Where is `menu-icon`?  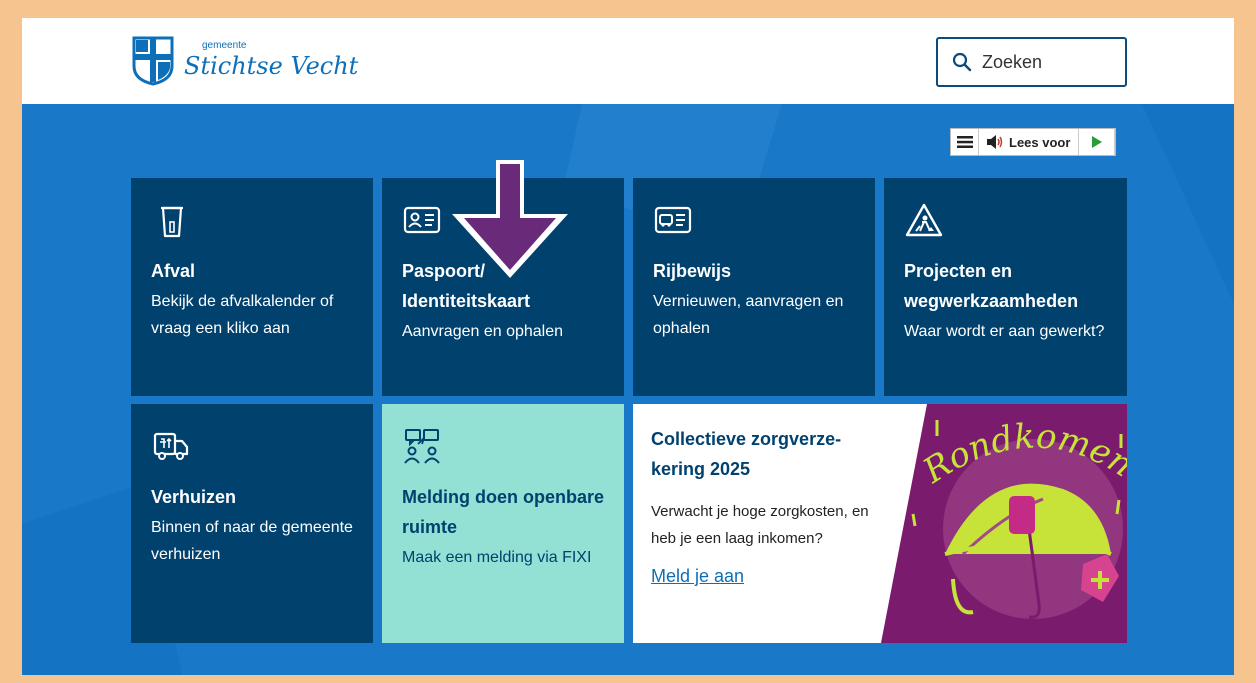
menu-icon is located at coordinates (964, 142).